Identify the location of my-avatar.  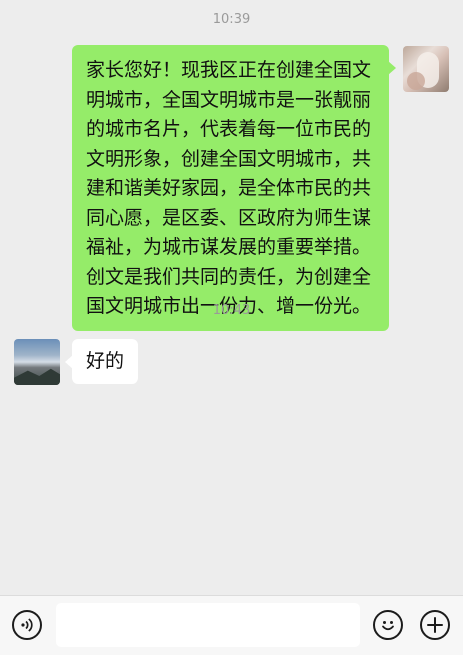
(426, 69).